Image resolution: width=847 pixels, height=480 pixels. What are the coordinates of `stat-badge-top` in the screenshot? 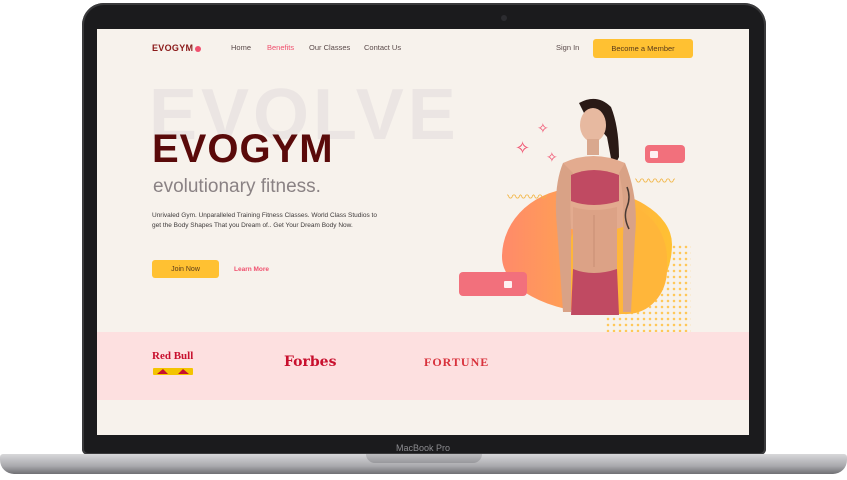 It's located at (665, 154).